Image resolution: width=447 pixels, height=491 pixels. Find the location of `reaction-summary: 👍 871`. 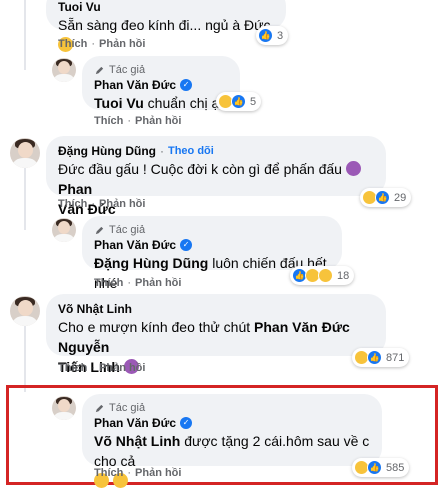

reaction-summary: 👍 871 is located at coordinates (381, 357).